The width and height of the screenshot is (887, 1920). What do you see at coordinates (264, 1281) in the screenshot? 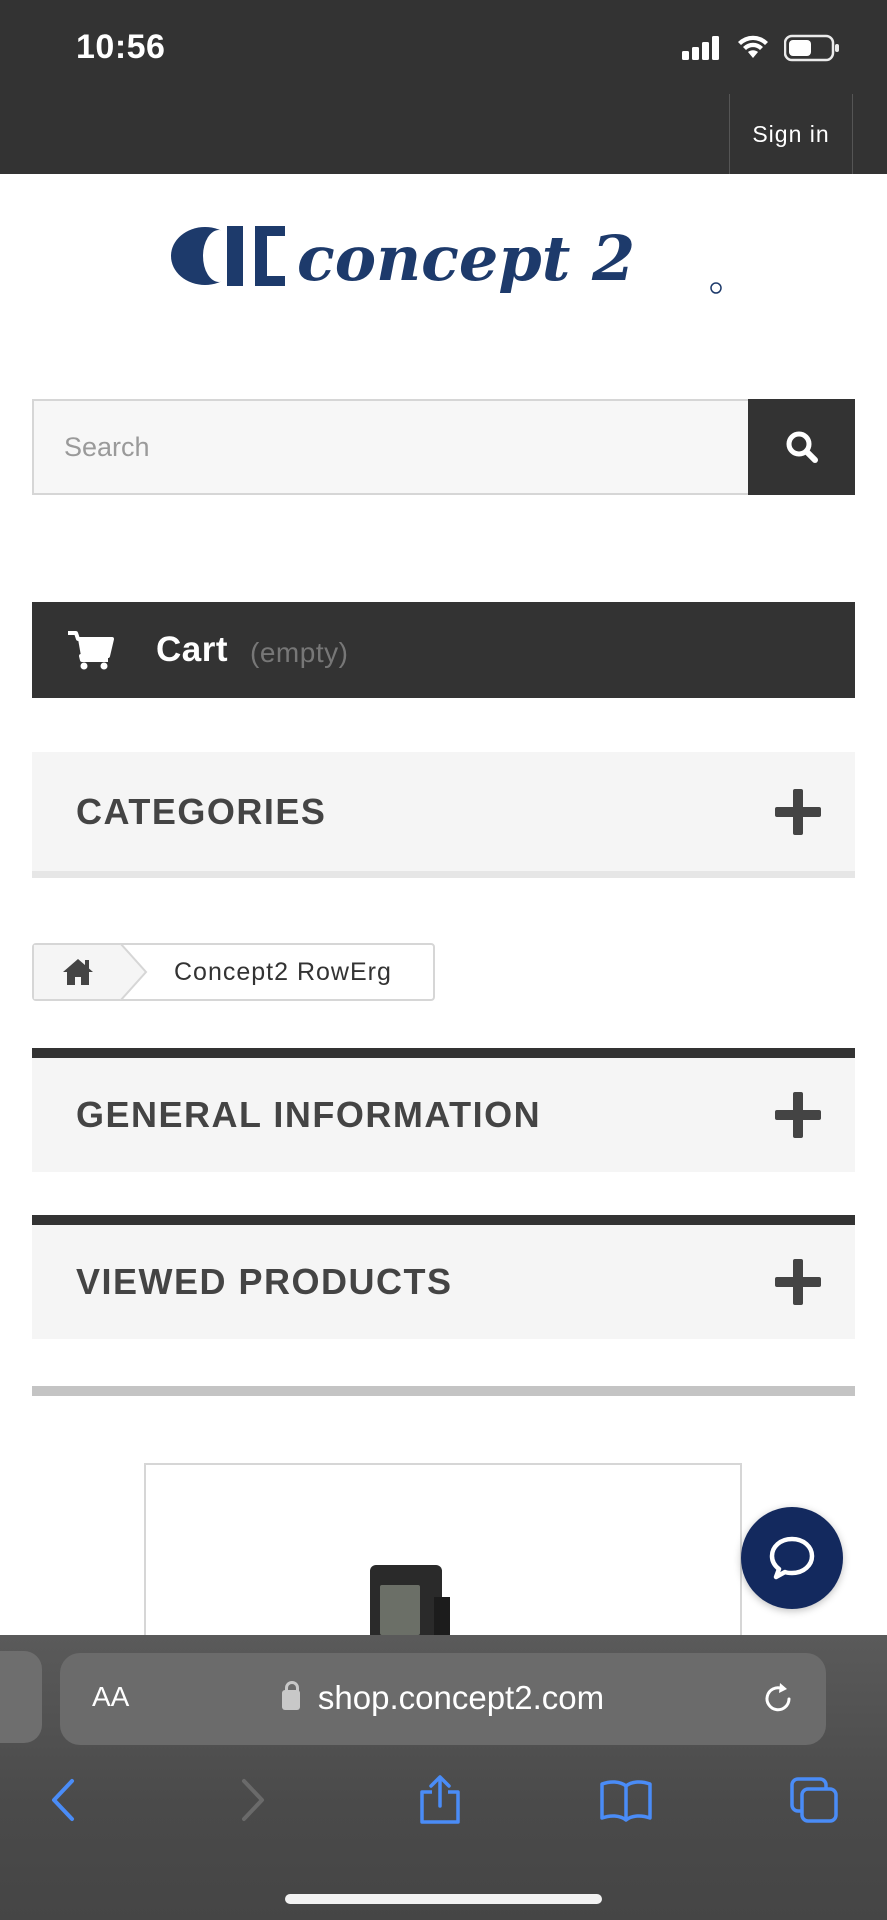
I see `viewed-products-title: VIEWED PRODUCTS` at bounding box center [264, 1281].